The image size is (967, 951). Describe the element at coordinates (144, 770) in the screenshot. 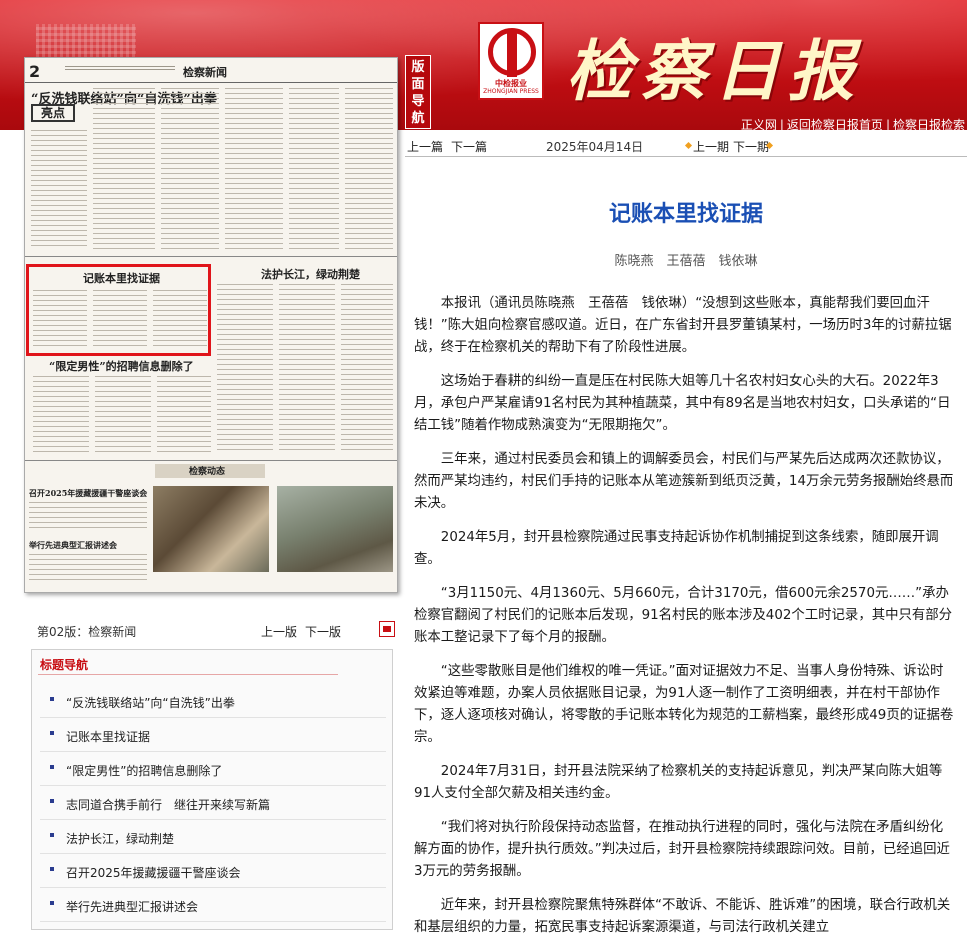

I see `title-nav-link: “限定男性”的招聘信息删除了` at that location.